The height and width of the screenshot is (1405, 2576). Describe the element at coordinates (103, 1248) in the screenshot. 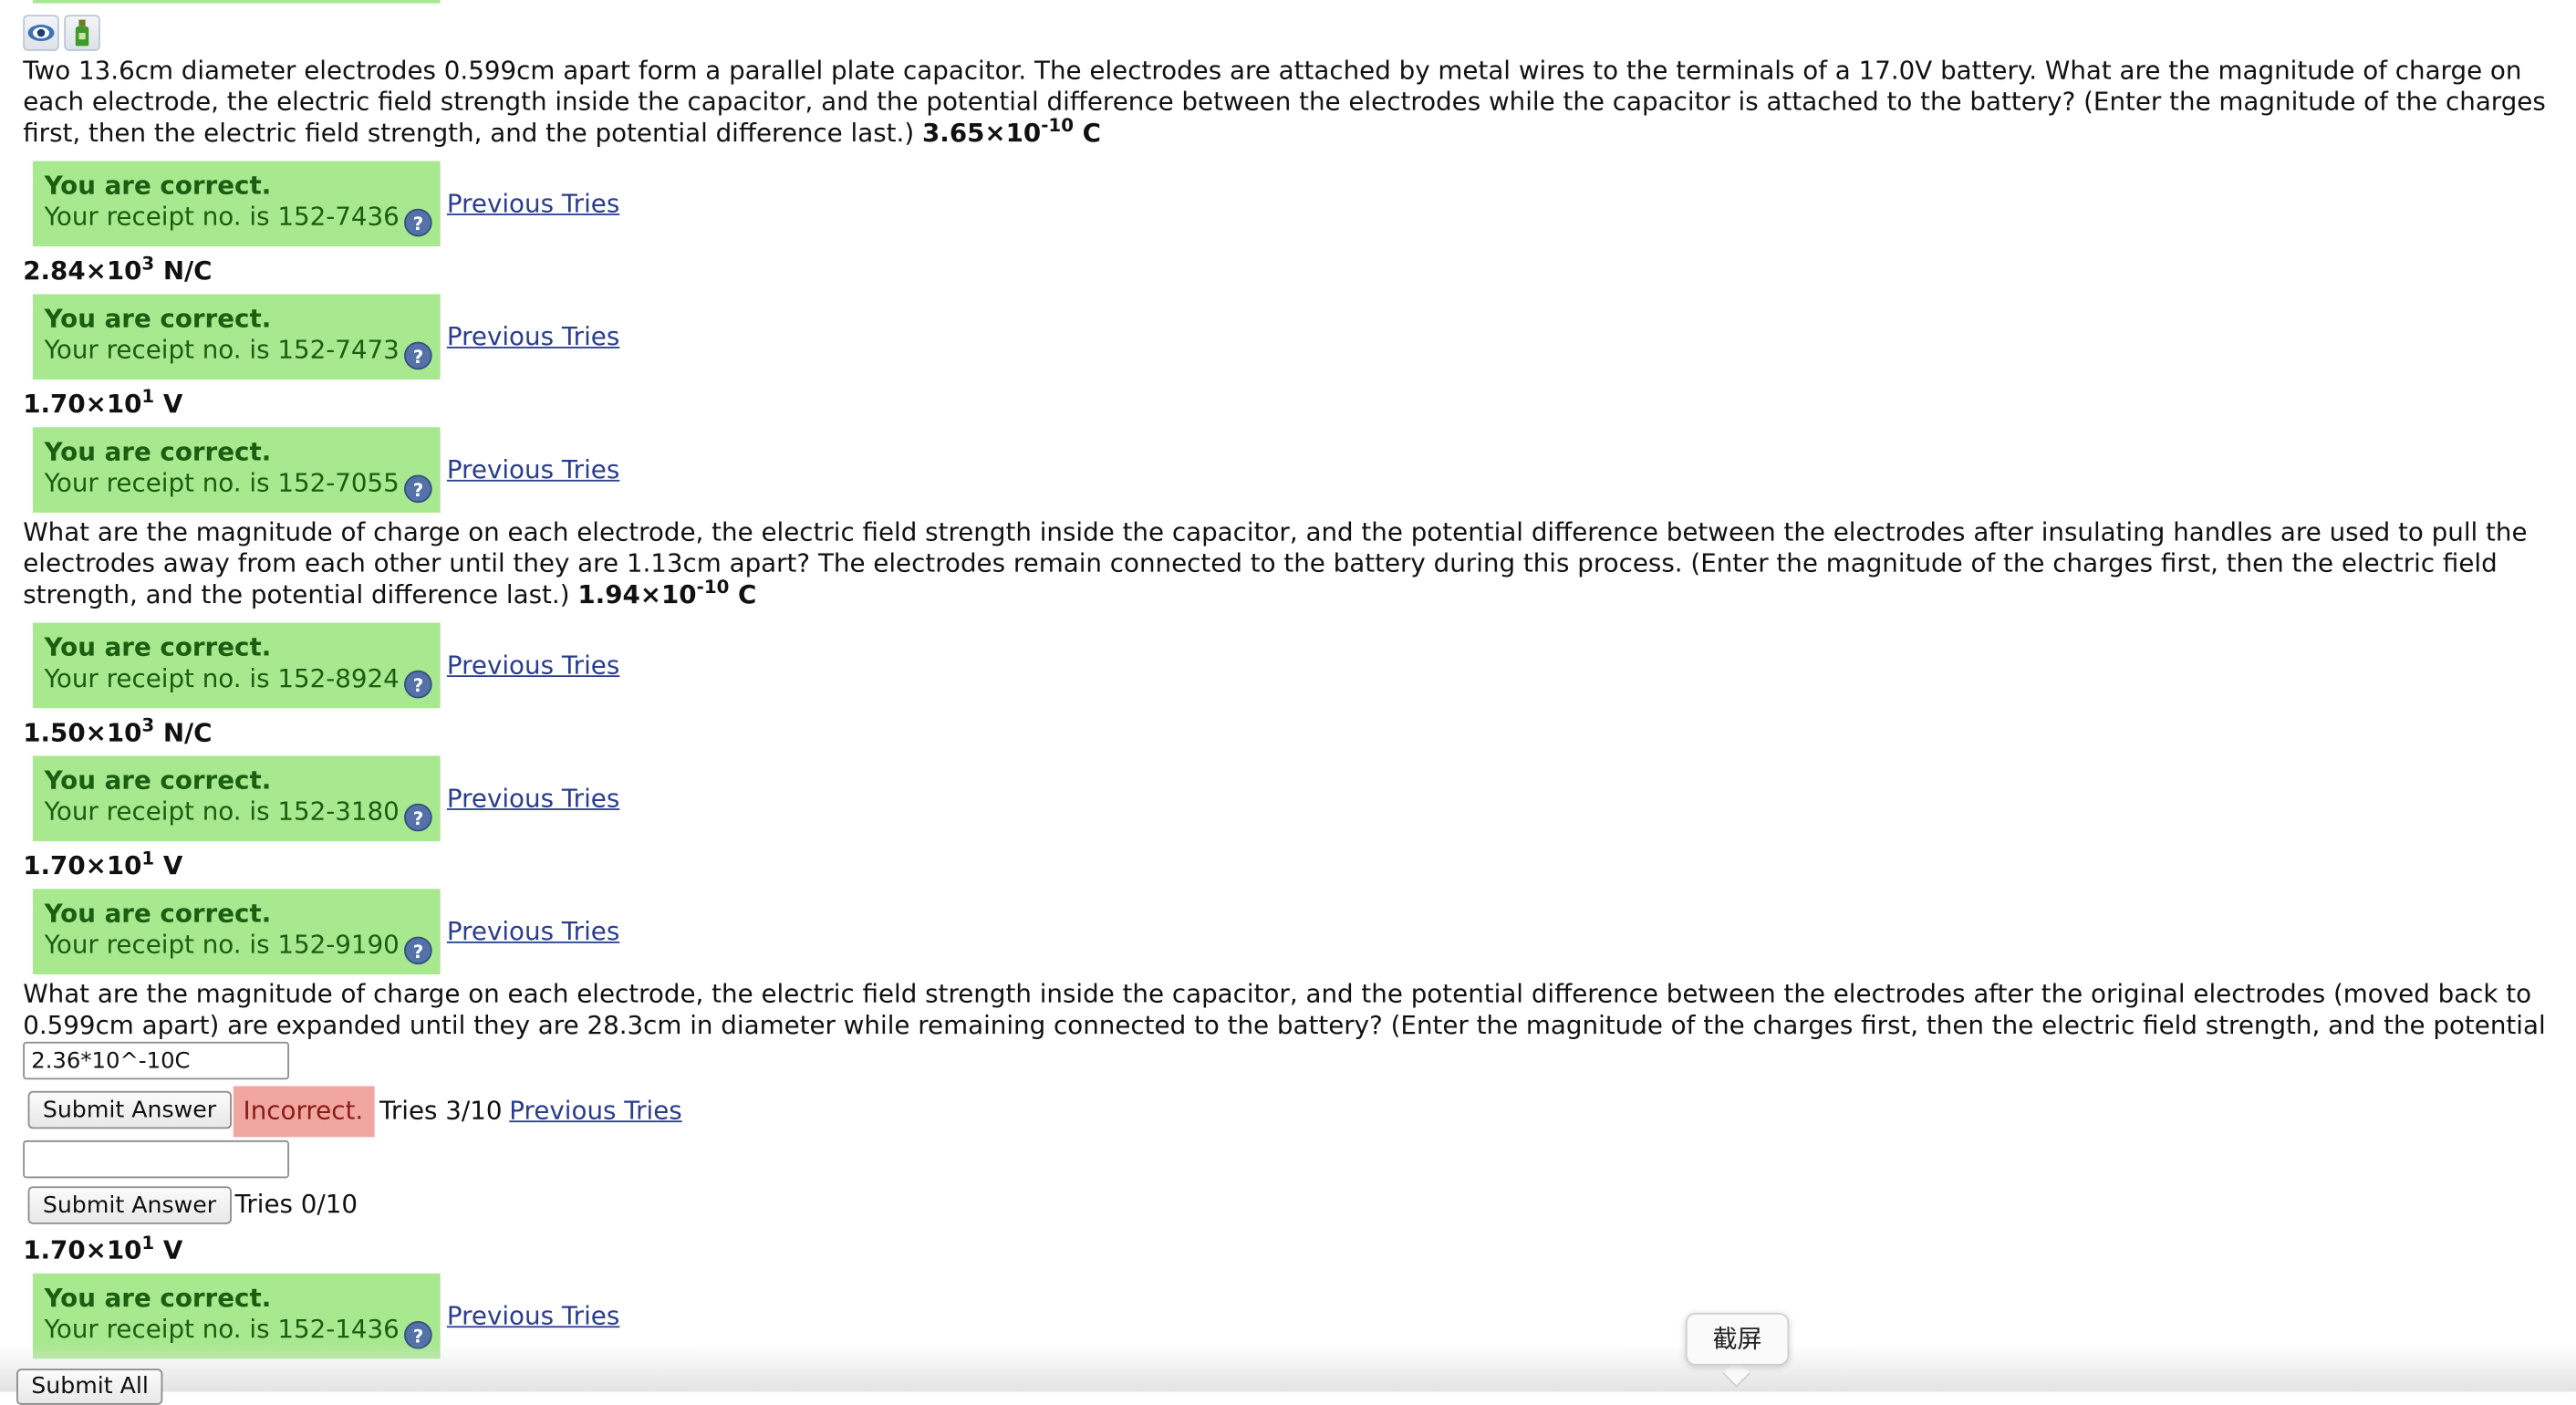

I see `answer-3c-value: 1.70×101 V` at that location.